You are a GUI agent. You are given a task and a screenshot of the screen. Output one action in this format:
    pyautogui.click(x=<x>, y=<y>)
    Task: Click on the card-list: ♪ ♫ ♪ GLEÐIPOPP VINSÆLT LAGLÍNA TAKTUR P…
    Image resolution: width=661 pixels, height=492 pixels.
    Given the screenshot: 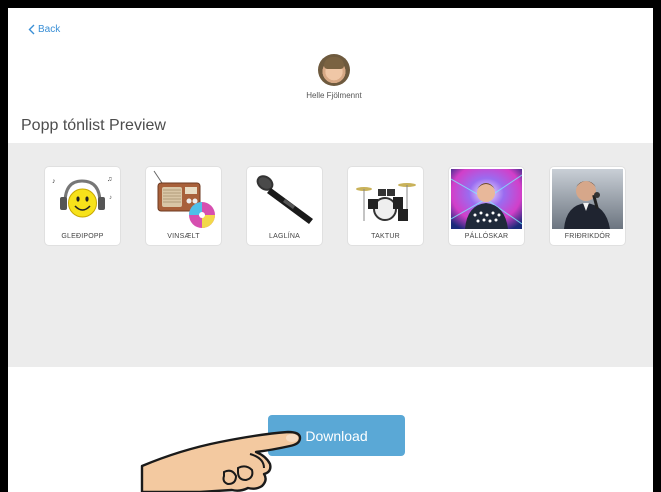 What is the action you would take?
    pyautogui.click(x=335, y=206)
    